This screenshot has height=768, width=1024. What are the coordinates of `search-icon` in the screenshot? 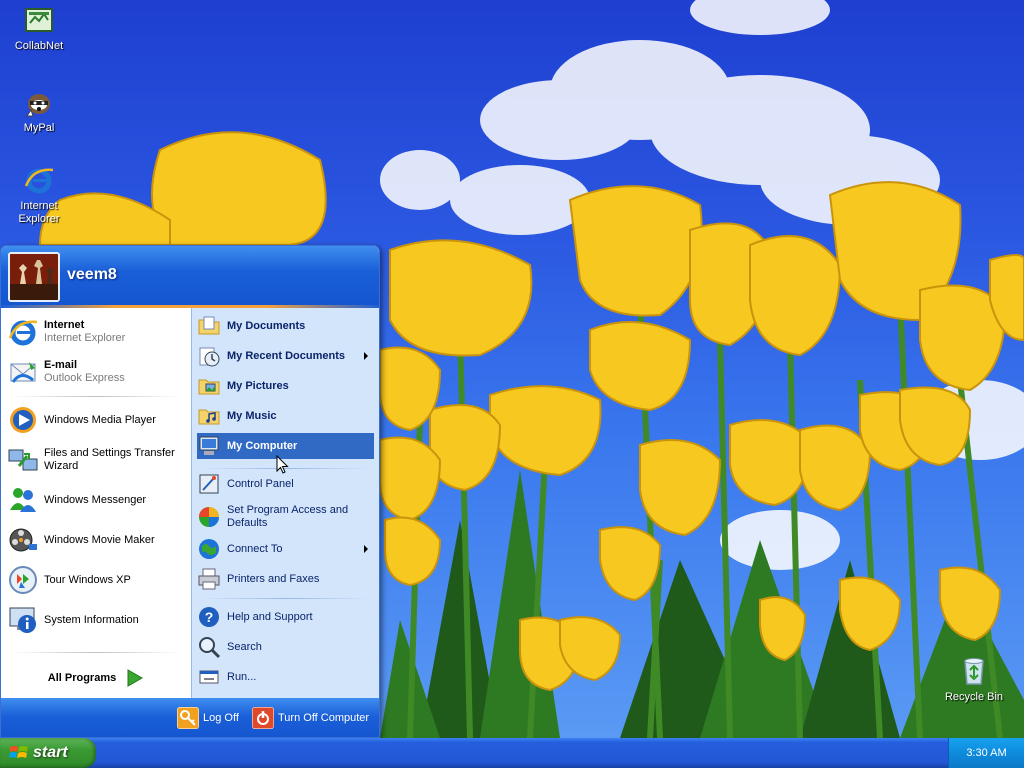 It's located at (210, 648).